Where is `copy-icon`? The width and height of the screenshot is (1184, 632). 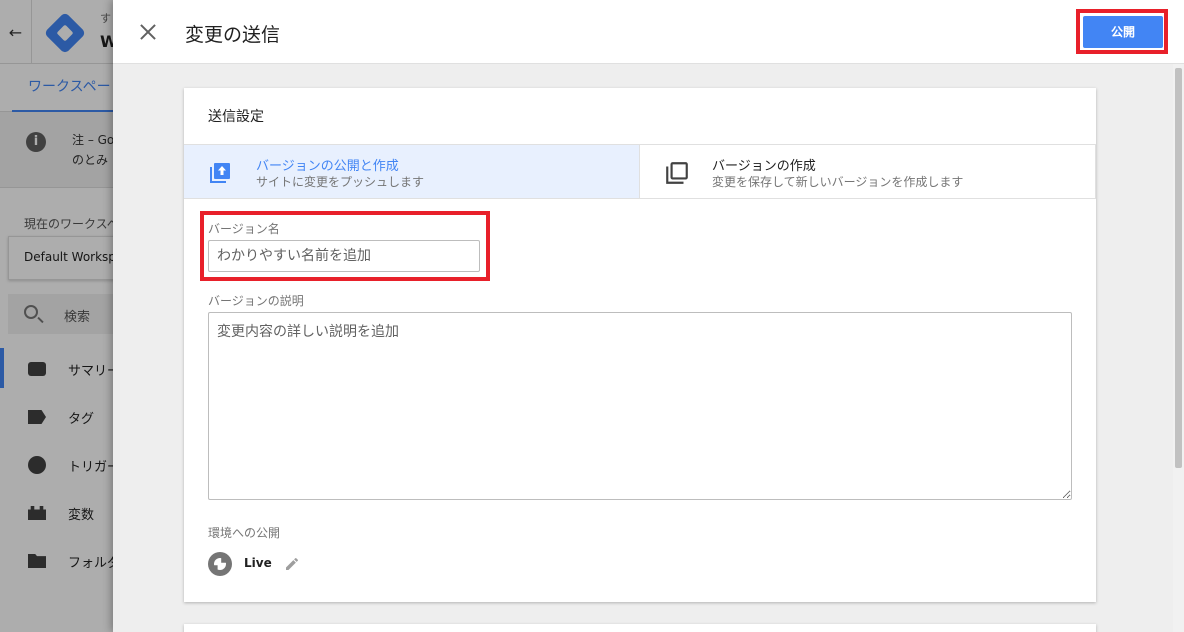
copy-icon is located at coordinates (677, 173).